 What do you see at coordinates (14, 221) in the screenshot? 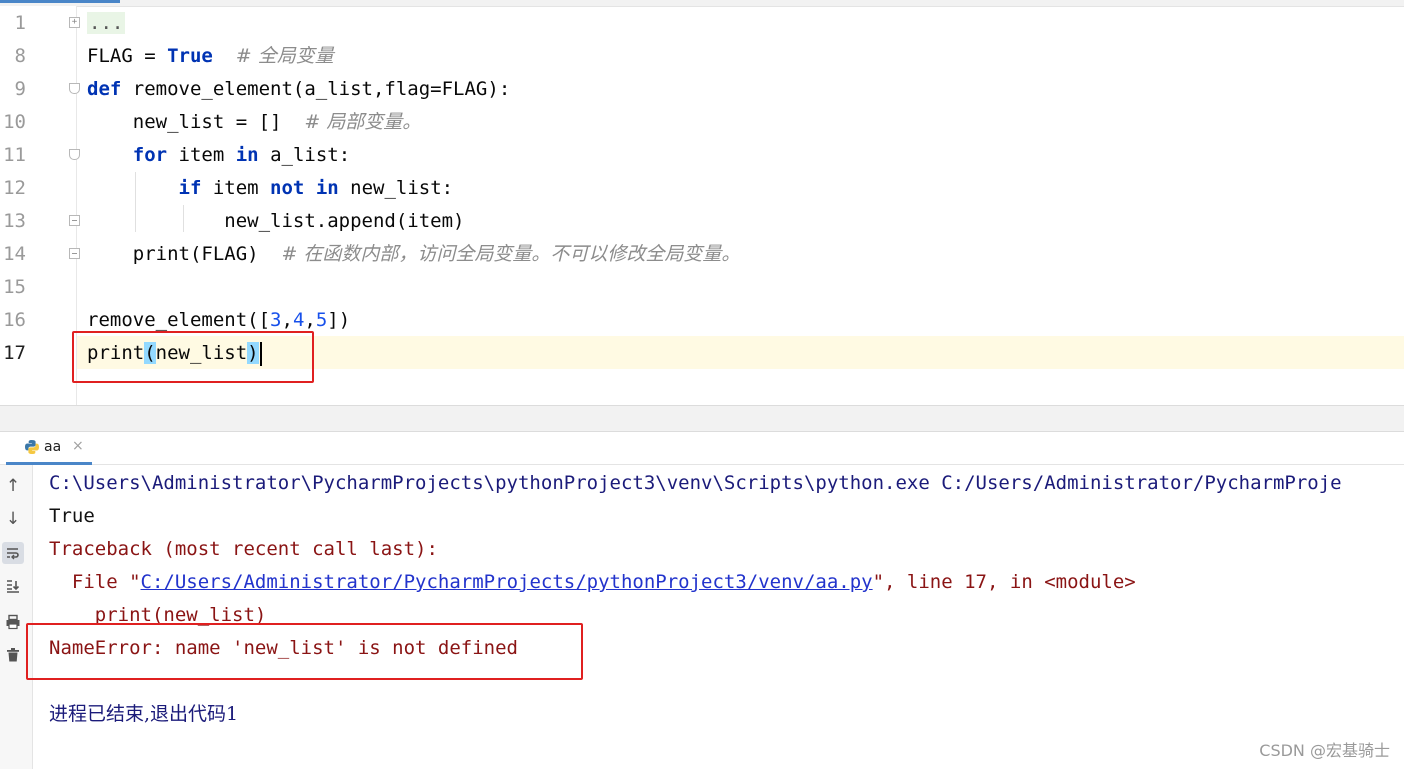
I see `line-number: 13` at bounding box center [14, 221].